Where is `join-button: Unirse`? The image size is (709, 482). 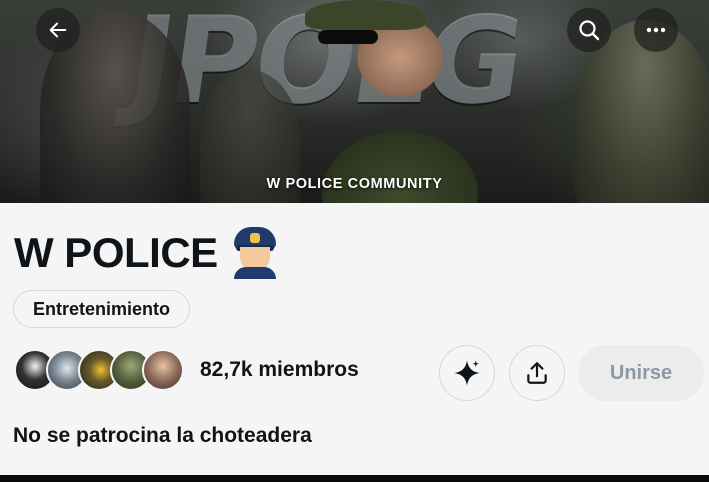
join-button: Unirse is located at coordinates (641, 373).